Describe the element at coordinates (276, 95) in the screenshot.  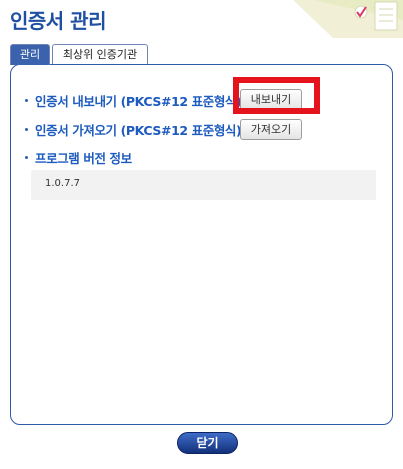
I see `highlight-box` at that location.